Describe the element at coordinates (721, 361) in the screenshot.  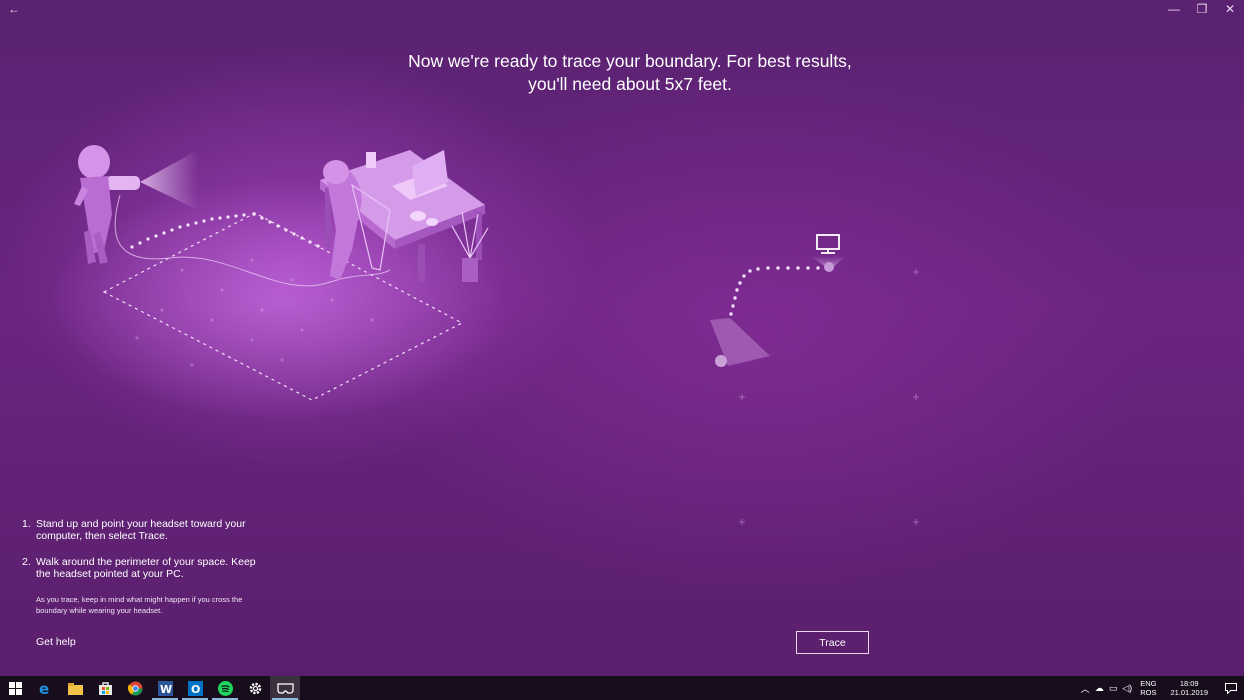
I see `headset-position-point` at that location.